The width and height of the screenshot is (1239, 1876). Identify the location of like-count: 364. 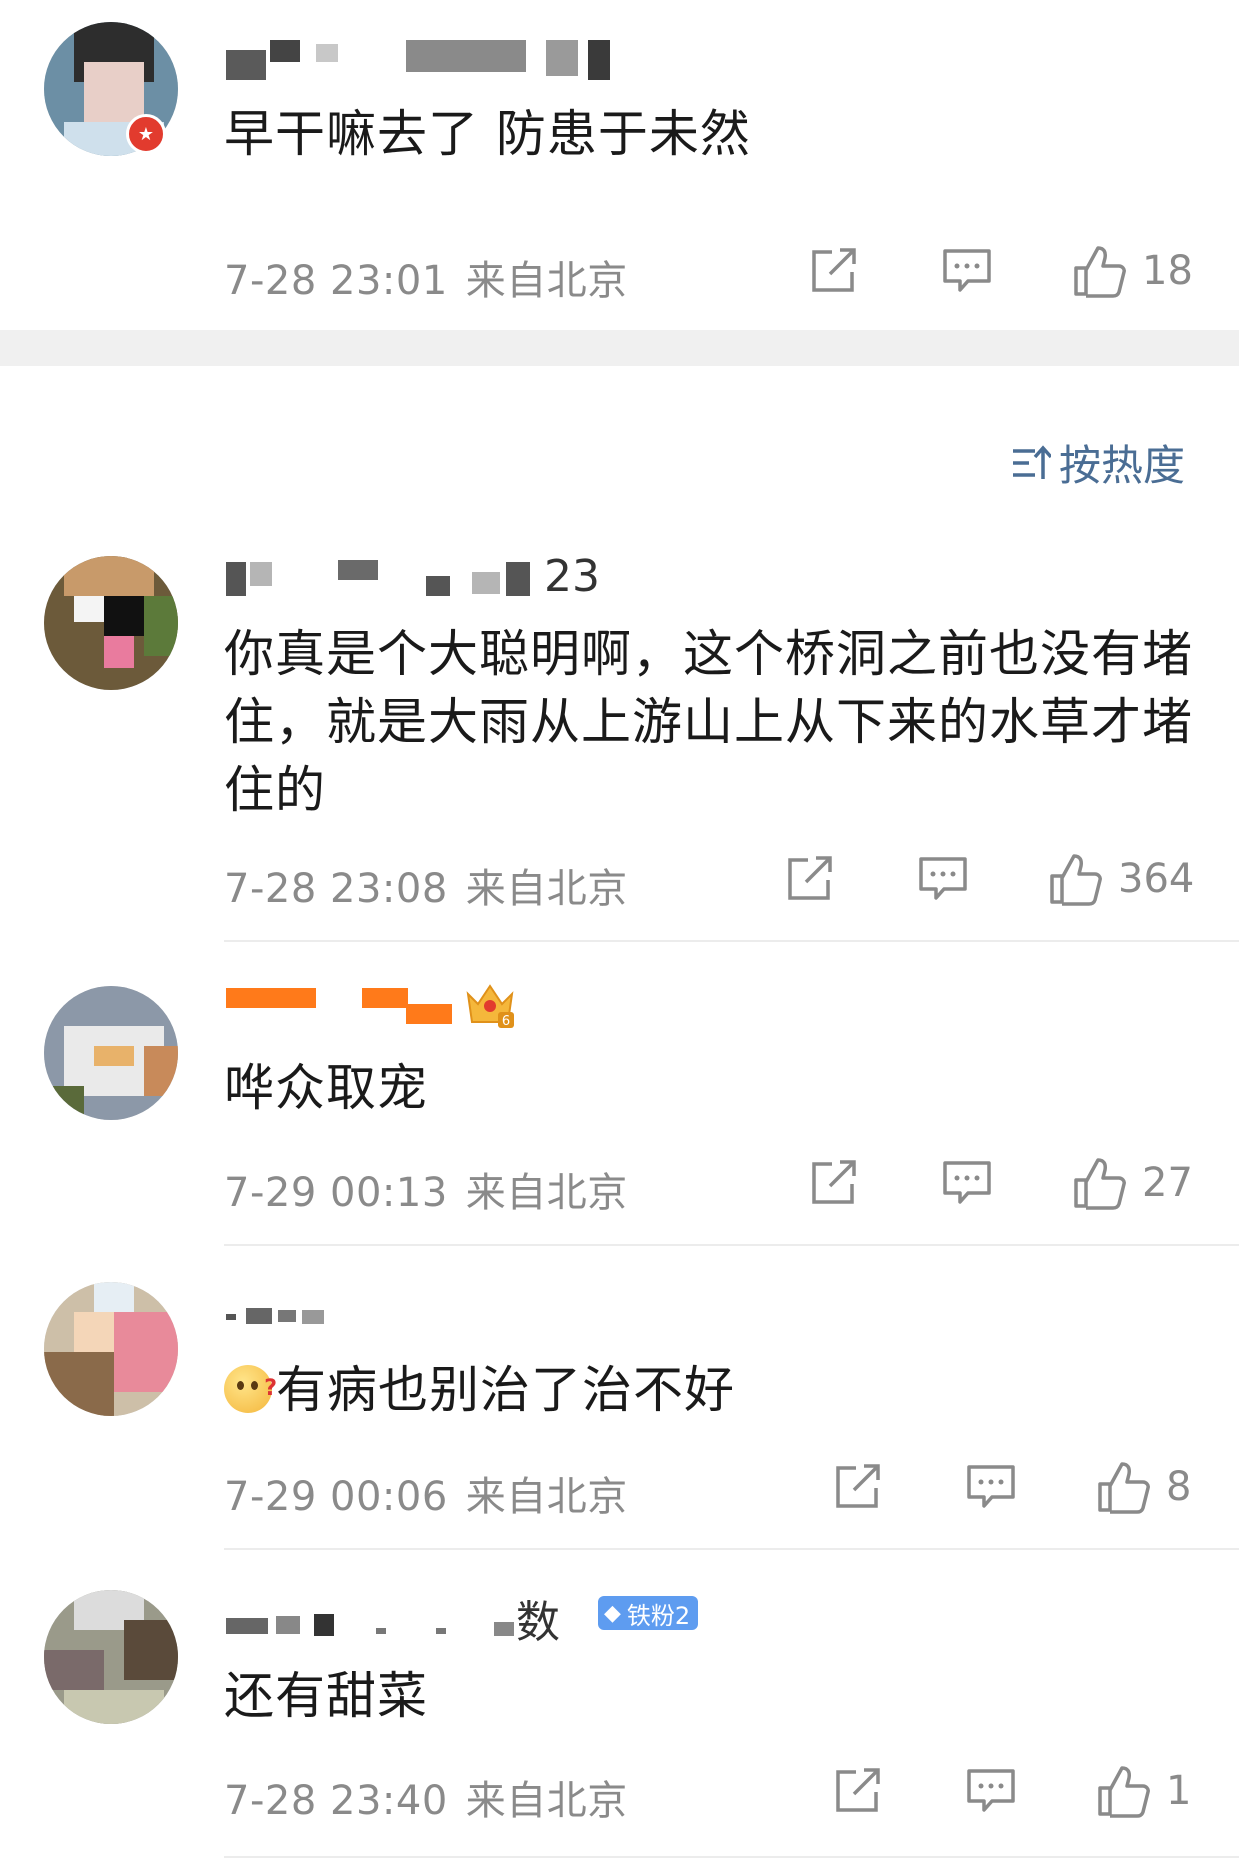
(1156, 879).